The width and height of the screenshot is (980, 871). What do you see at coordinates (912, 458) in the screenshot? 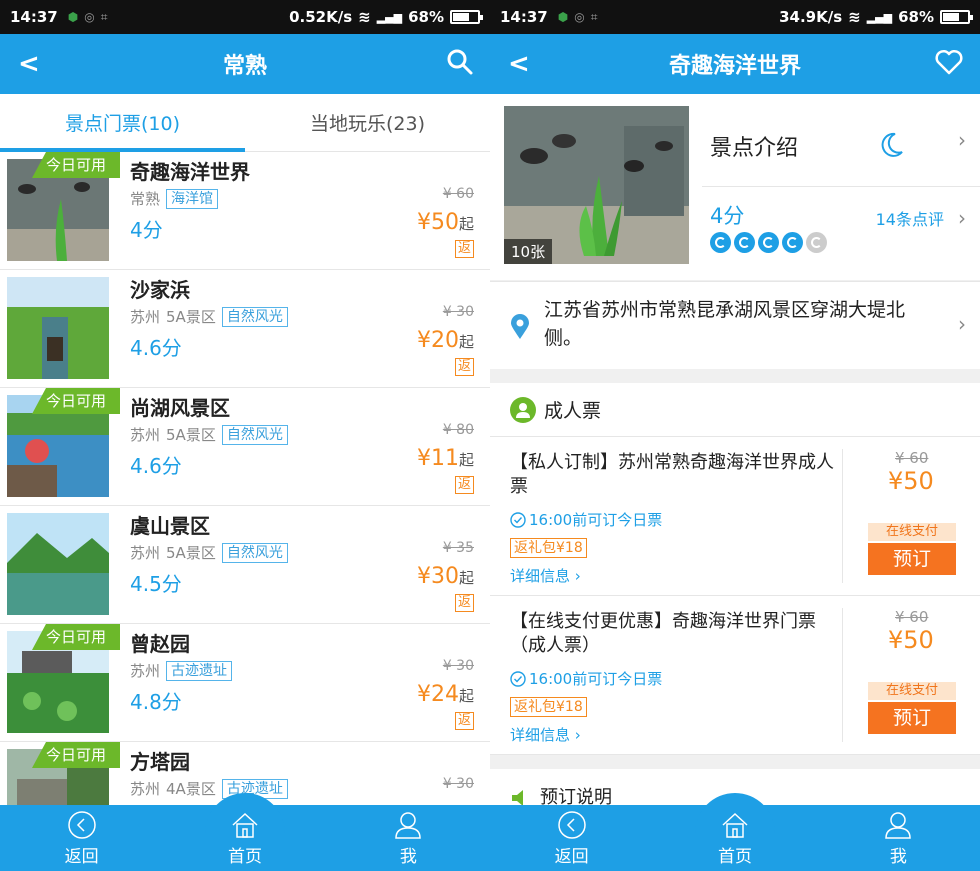
I see `ticket-original-price: ¥ 60` at bounding box center [912, 458].